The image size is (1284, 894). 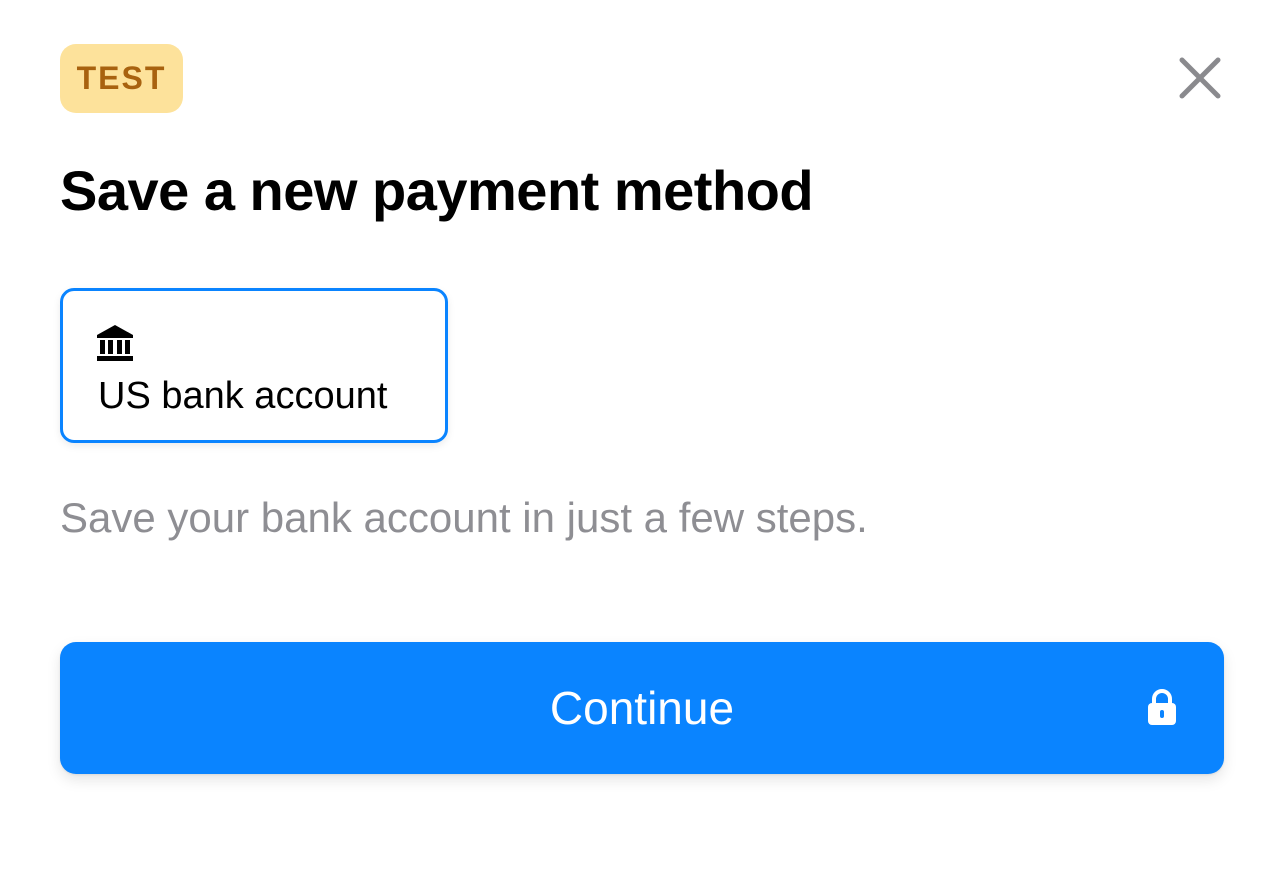 I want to click on bank-icon, so click(x=115, y=343).